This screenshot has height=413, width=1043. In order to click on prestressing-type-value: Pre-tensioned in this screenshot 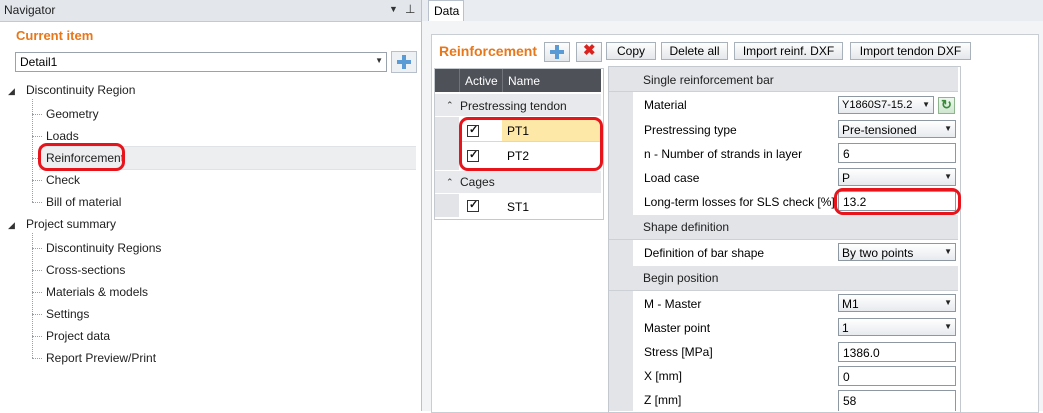, I will do `click(879, 130)`.